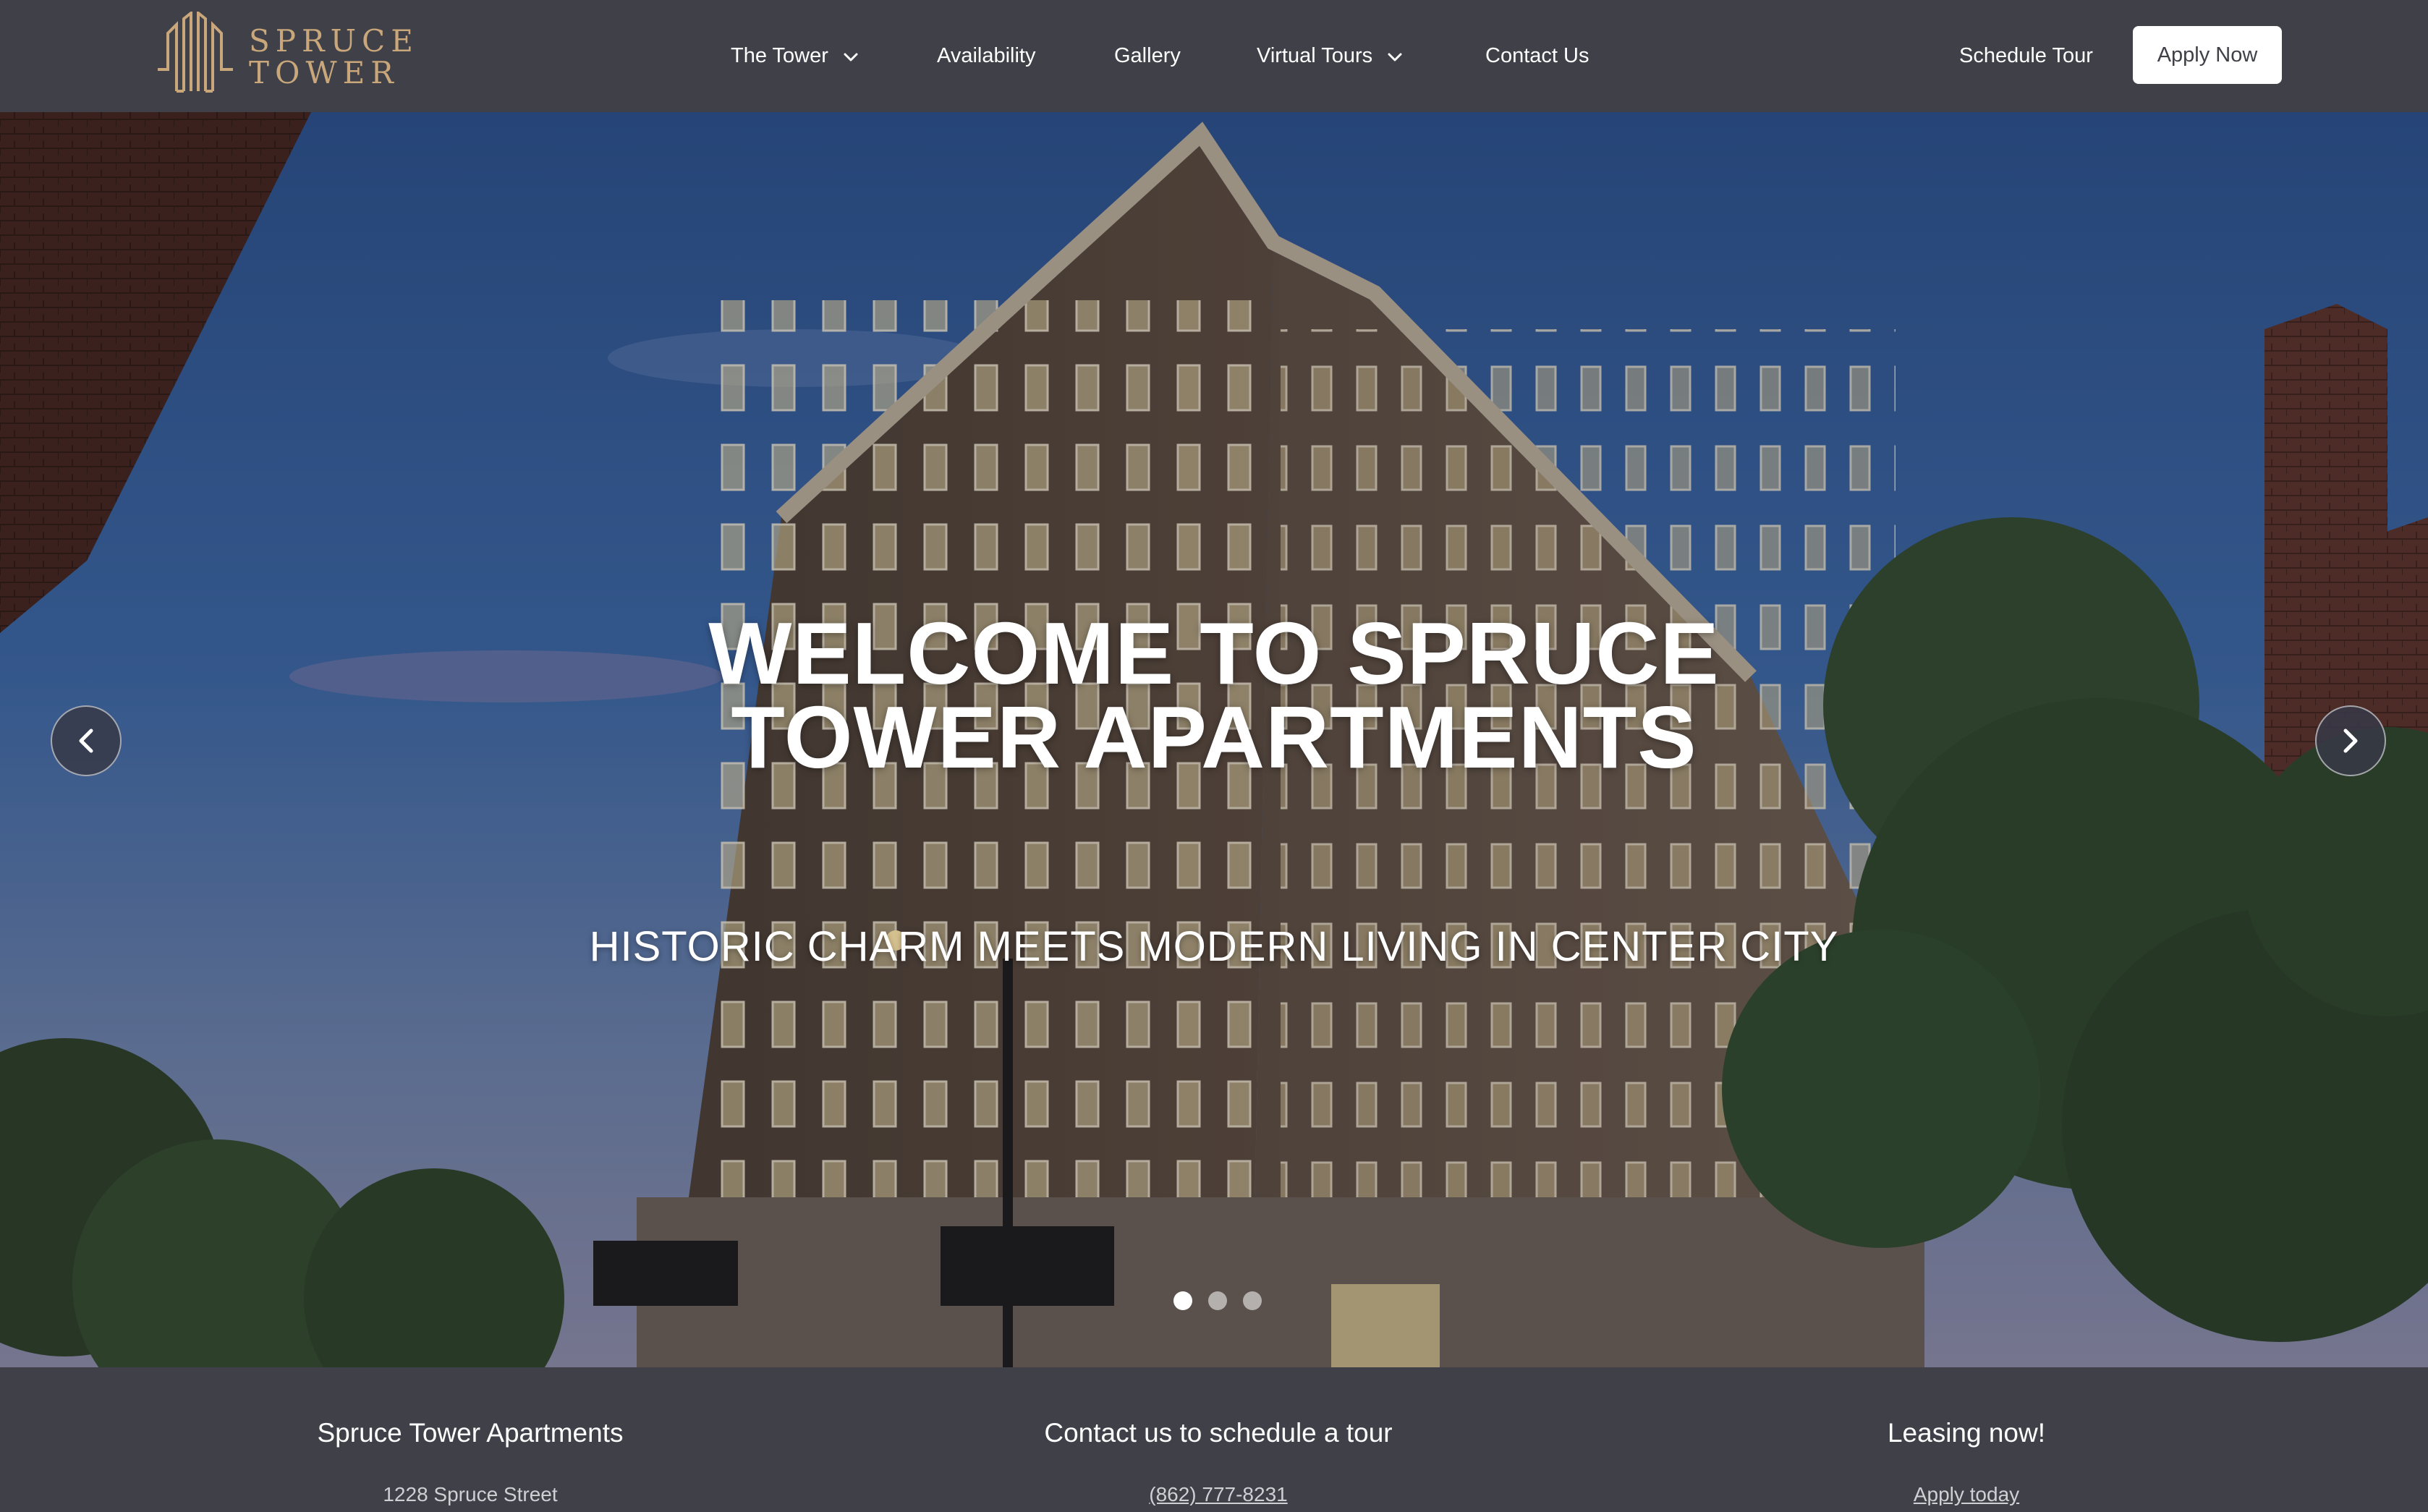  Describe the element at coordinates (1315, 55) in the screenshot. I see `nav-item-label: Virtual Tours` at that location.